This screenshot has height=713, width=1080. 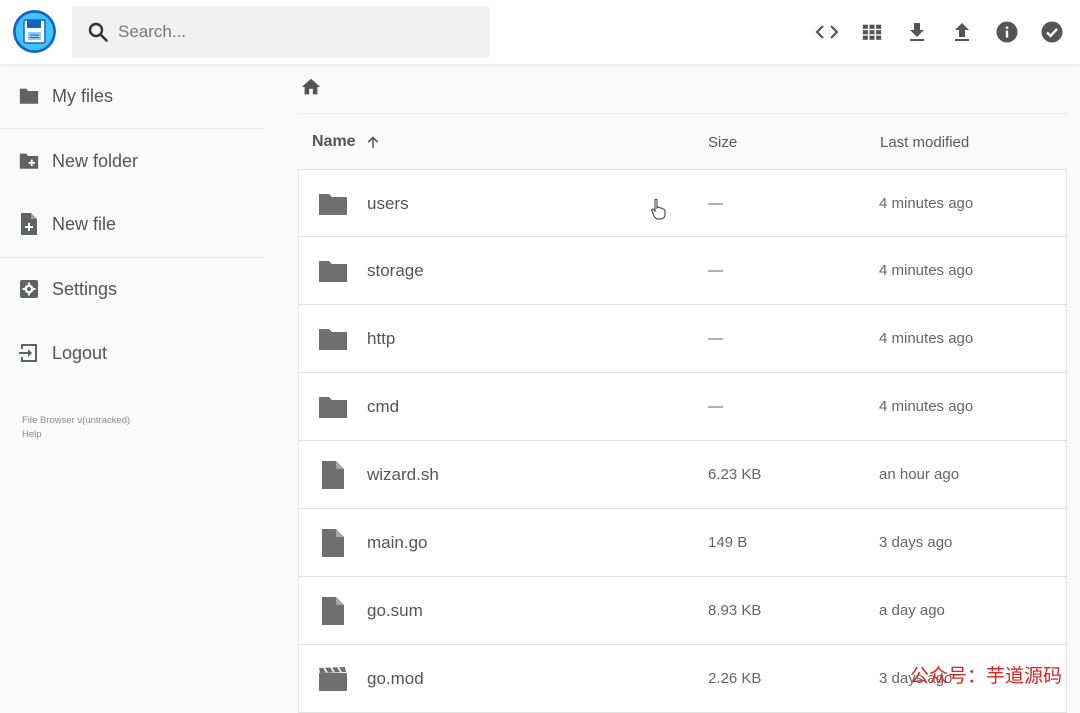 I want to click on sidebar-item-new-file: New file, so click(x=132, y=224).